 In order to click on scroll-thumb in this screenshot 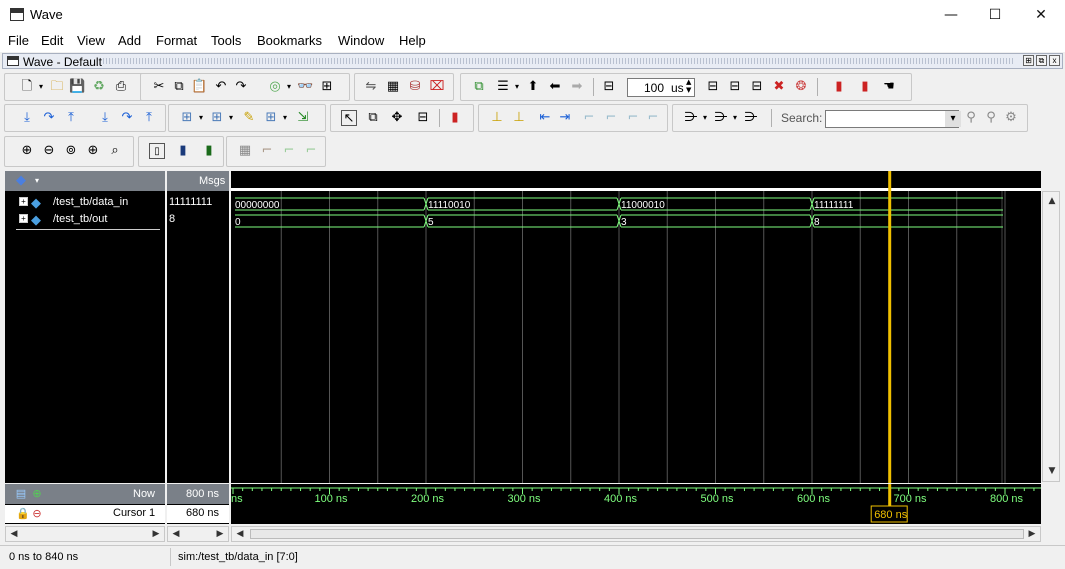, I will do `click(637, 534)`.